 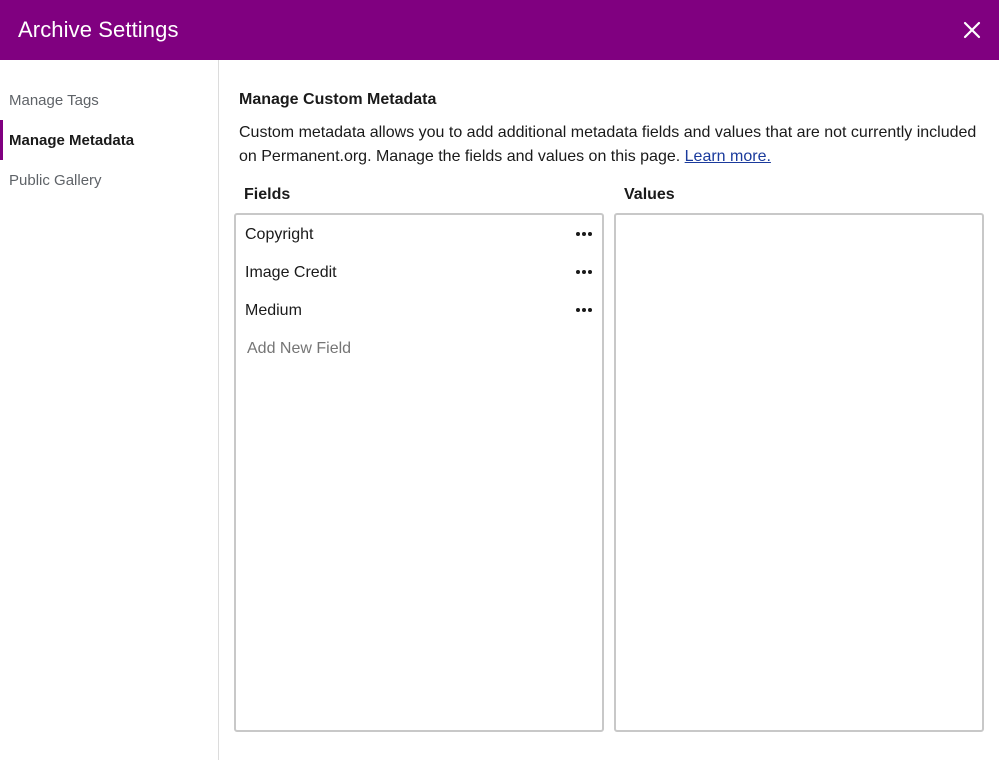 What do you see at coordinates (419, 273) in the screenshot?
I see `field-item-image-credit: Image Credit` at bounding box center [419, 273].